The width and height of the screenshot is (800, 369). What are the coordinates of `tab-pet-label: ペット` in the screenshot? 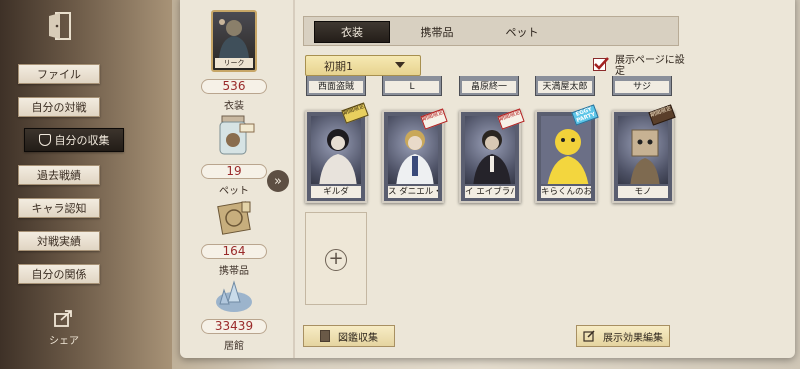 It's located at (522, 32).